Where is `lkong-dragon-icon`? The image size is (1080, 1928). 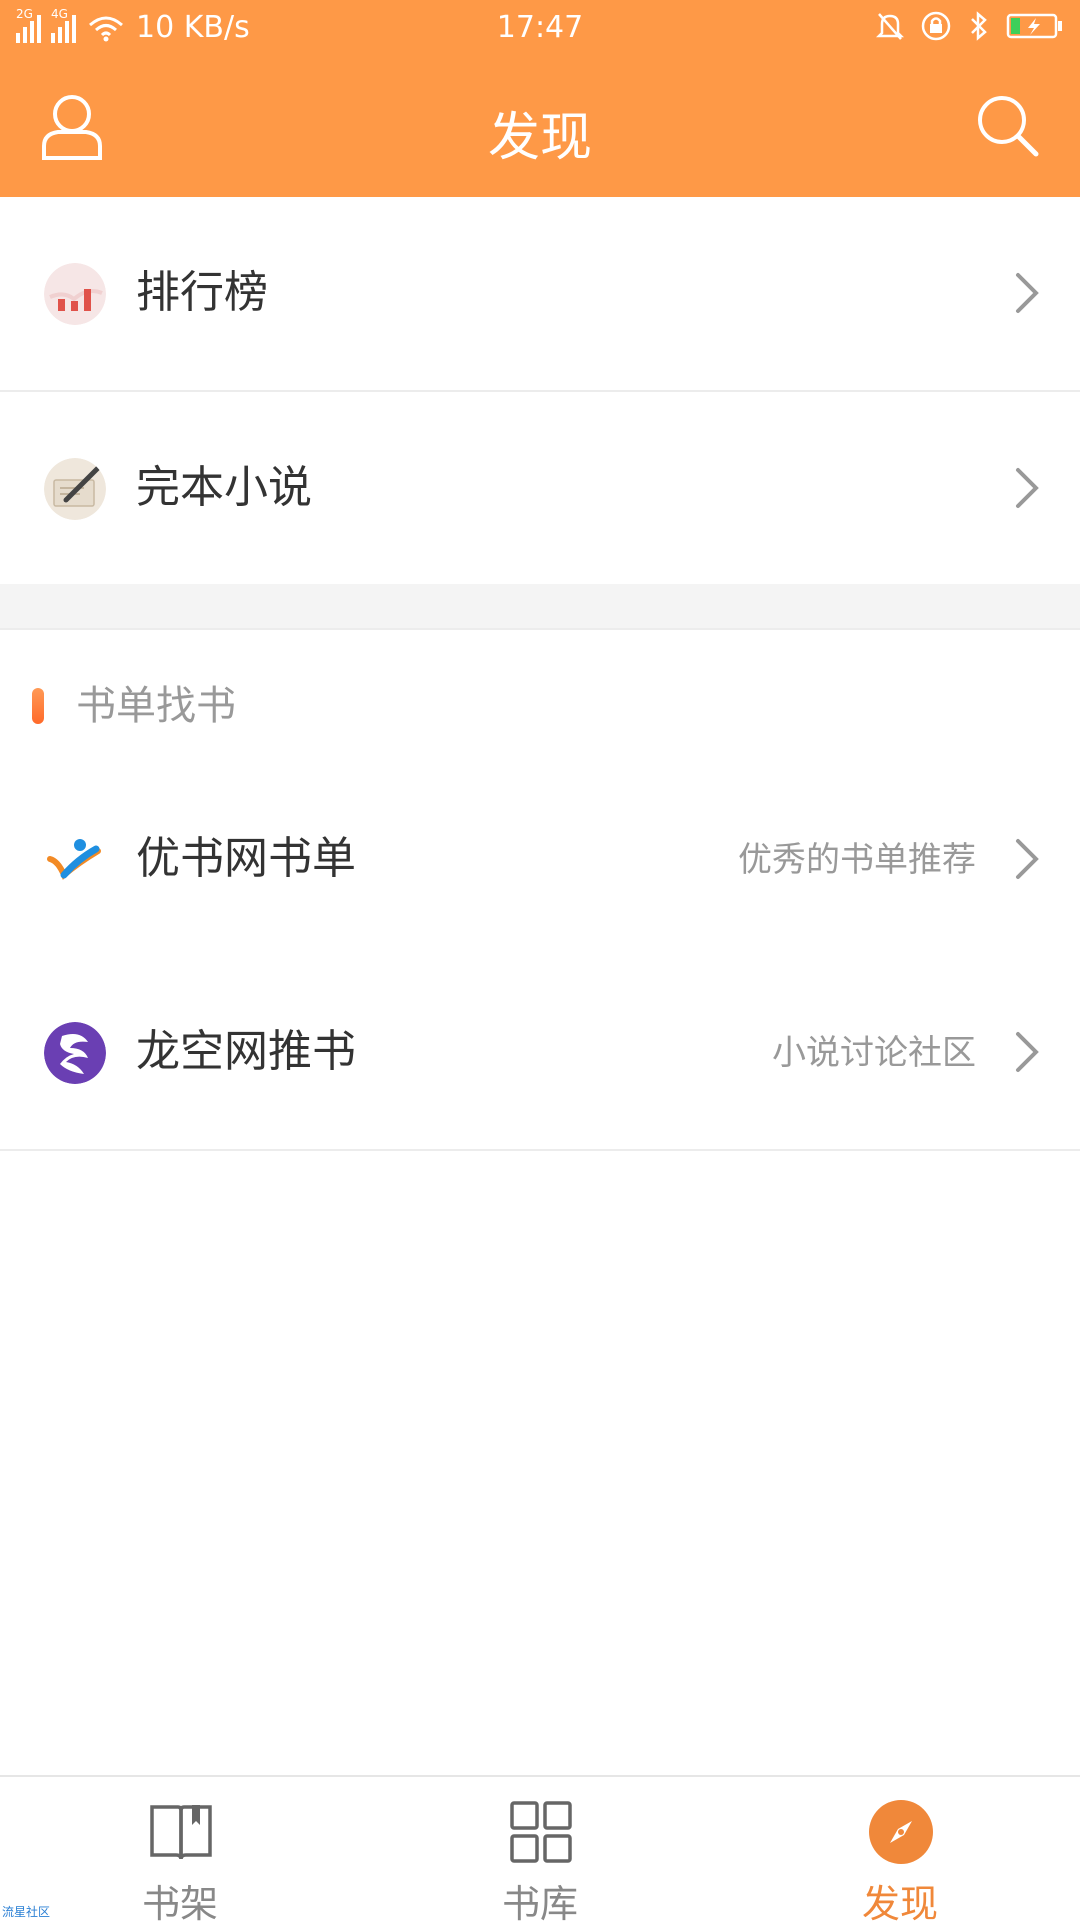
lkong-dragon-icon is located at coordinates (75, 1053).